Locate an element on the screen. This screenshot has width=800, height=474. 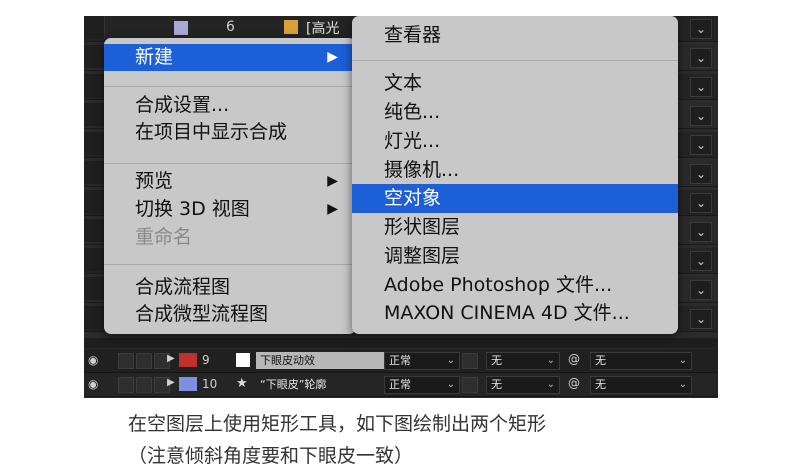
layer-type-icon is located at coordinates (291, 27).